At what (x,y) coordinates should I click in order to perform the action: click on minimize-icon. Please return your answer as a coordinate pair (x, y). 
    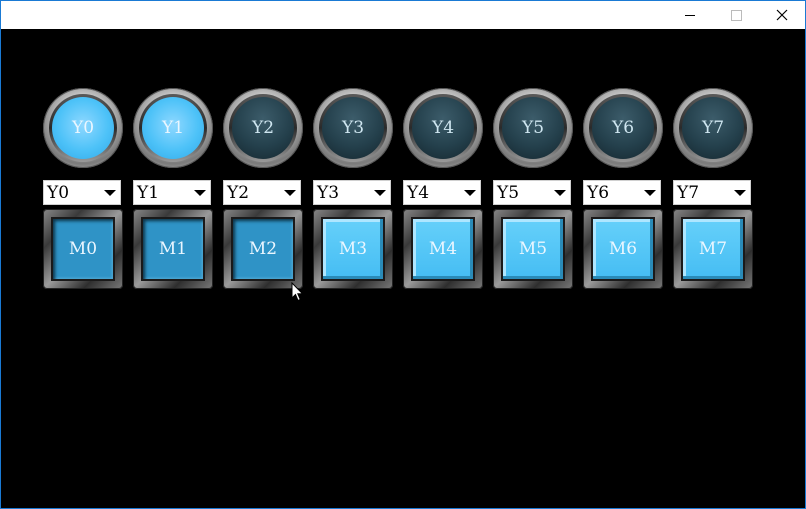
    Looking at the image, I should click on (690, 15).